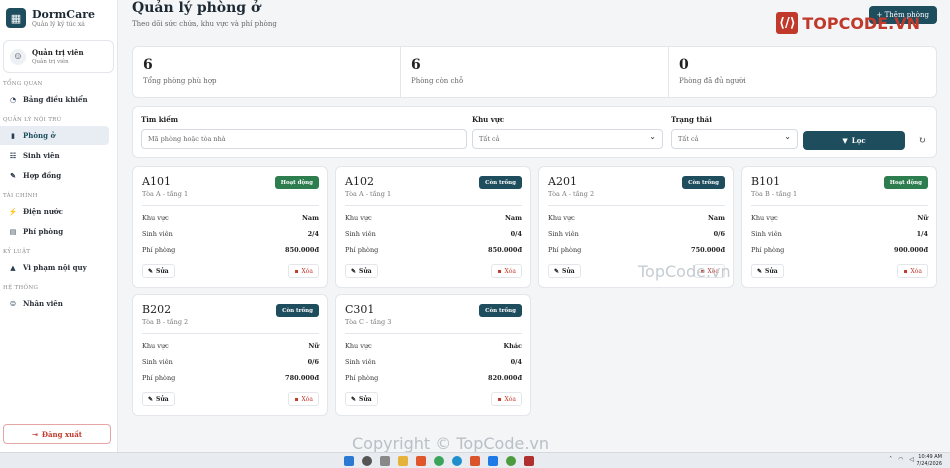 This screenshot has width=950, height=468. Describe the element at coordinates (16, 18) in the screenshot. I see `building-icon: ▦` at that location.